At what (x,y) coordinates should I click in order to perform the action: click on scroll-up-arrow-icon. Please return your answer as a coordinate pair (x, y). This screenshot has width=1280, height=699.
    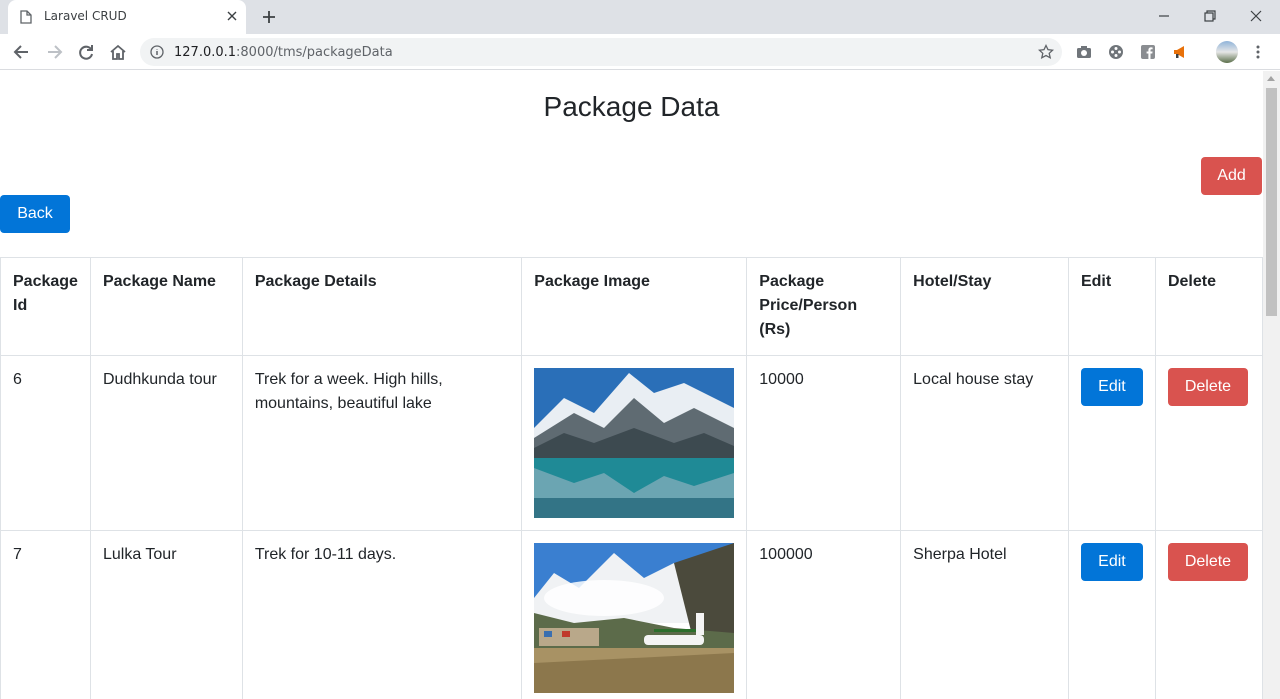
    Looking at the image, I should click on (1271, 78).